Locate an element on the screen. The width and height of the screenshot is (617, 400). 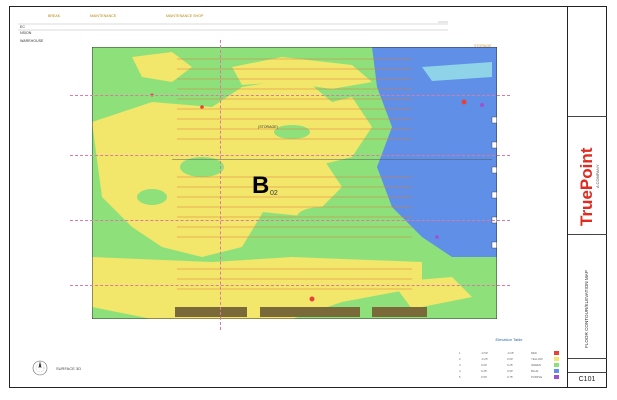
top-label-warehouse: WAREHOUSE is located at coordinates (32, 41).